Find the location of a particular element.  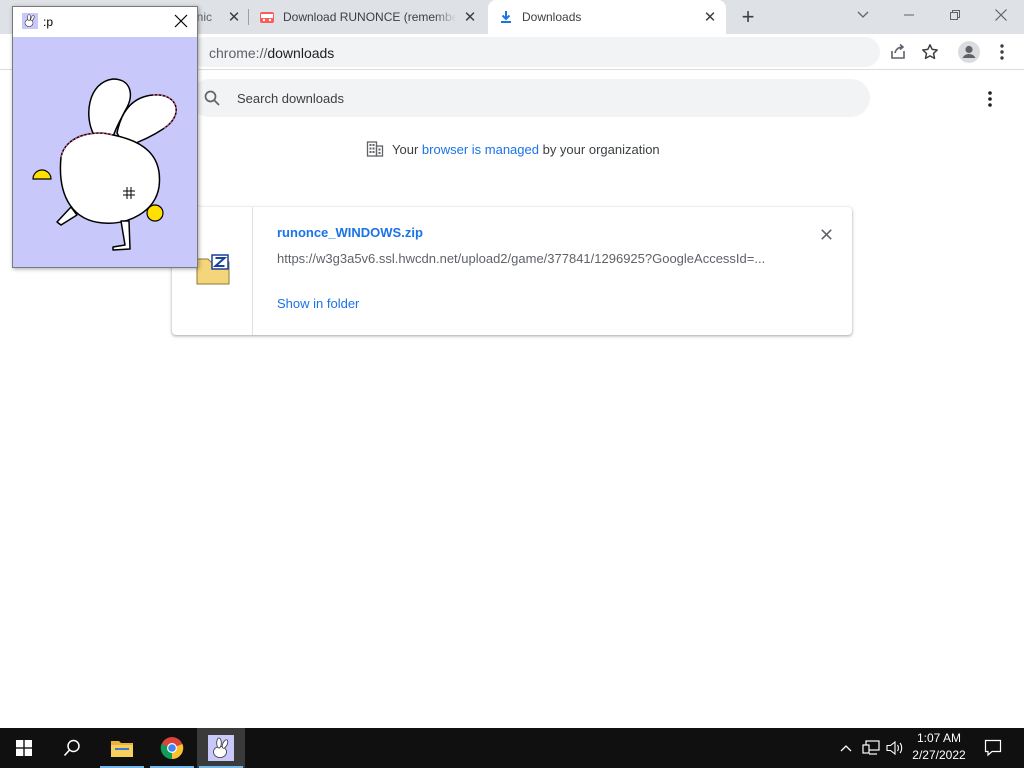

zip-file-icon is located at coordinates (213, 269).